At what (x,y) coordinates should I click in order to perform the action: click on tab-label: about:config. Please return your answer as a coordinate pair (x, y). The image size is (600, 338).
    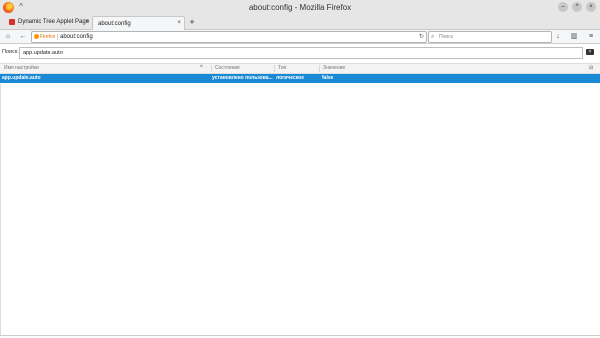
    Looking at the image, I should click on (114, 24).